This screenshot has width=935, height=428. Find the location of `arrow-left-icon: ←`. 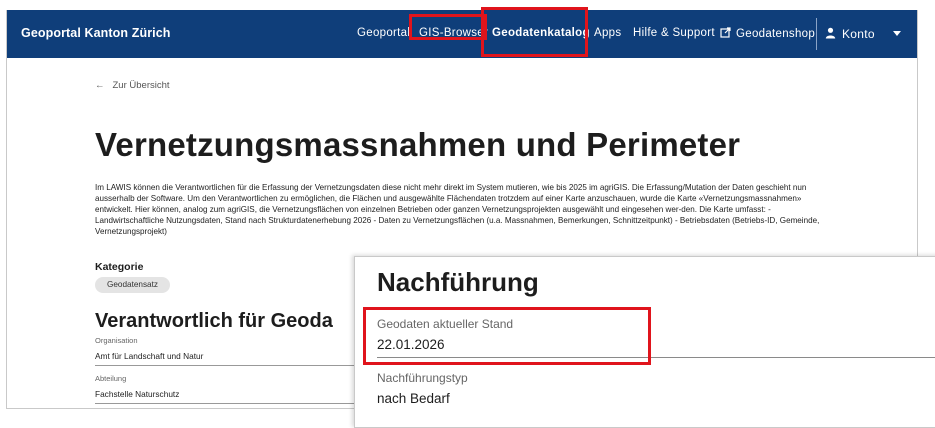

arrow-left-icon: ← is located at coordinates (100, 85).